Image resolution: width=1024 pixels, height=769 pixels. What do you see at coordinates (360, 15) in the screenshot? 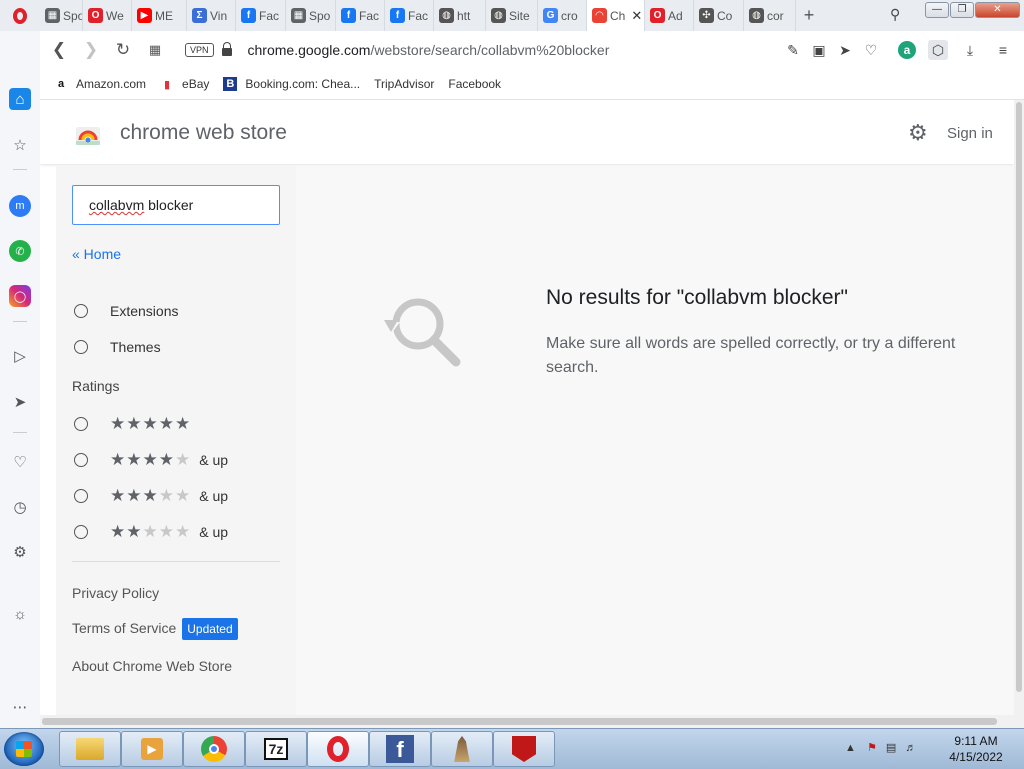
I see `tab-6: f Fac` at bounding box center [360, 15].